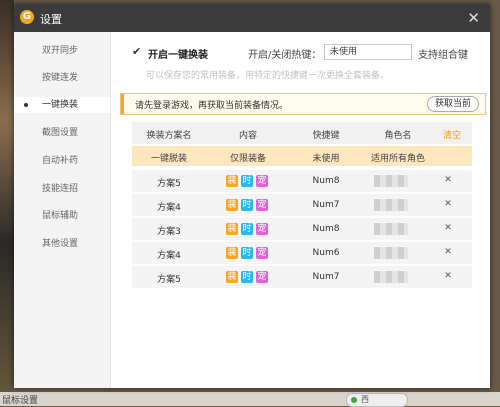 This screenshot has height=407, width=500. I want to click on sidebar-item-mouse-assist: 鼠标辅助, so click(62, 216).